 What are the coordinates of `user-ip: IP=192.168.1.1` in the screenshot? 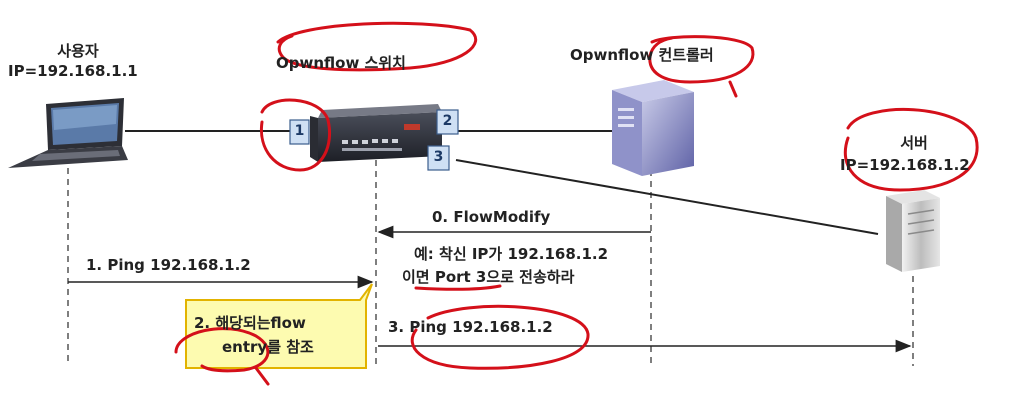 It's located at (73, 71).